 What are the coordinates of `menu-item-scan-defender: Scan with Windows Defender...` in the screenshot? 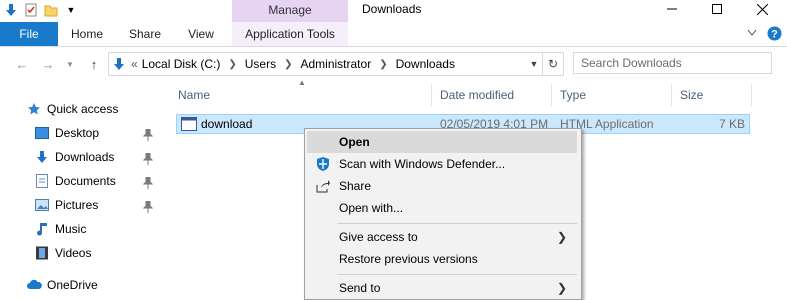 It's located at (442, 164).